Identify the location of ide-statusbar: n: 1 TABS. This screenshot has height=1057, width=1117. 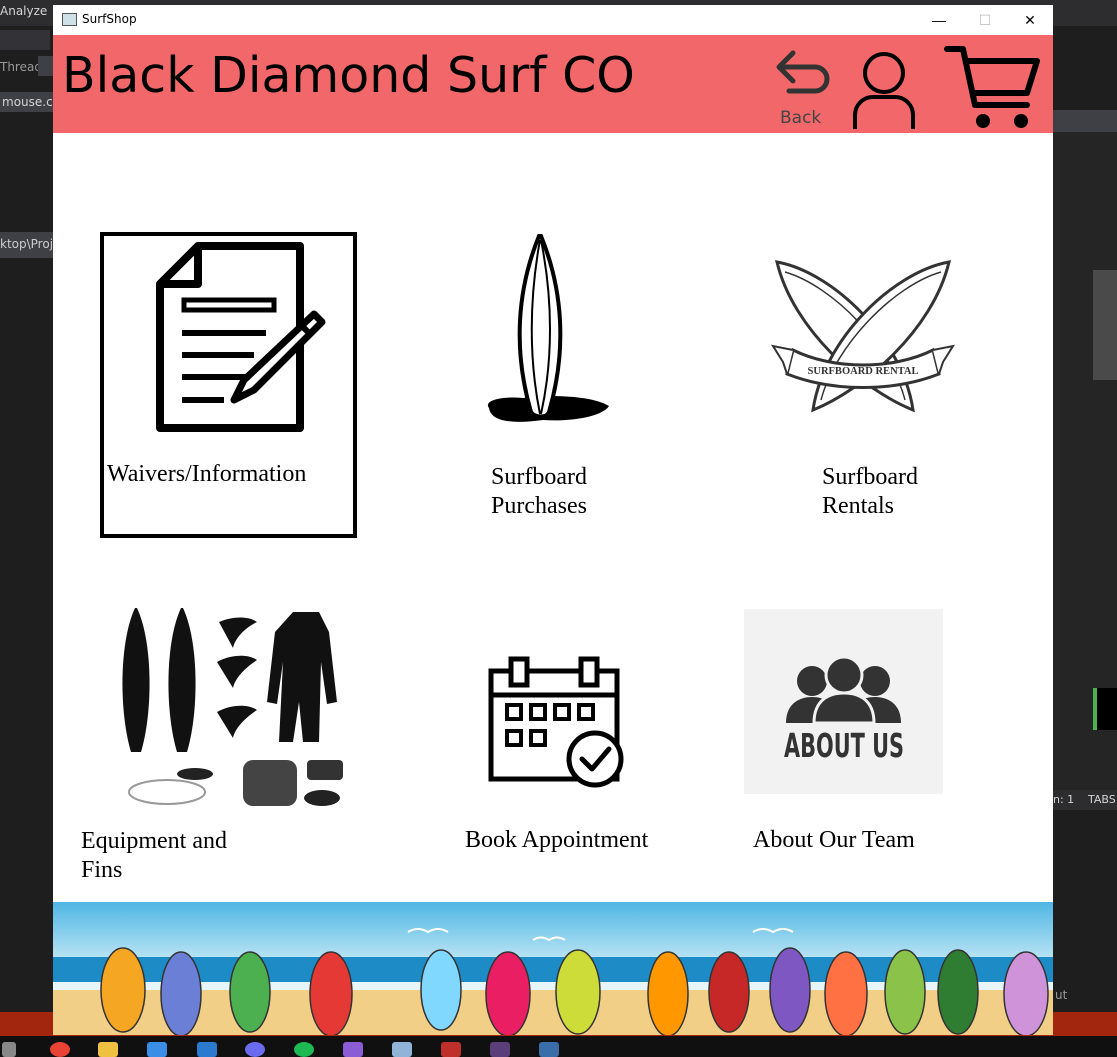
(1085, 800).